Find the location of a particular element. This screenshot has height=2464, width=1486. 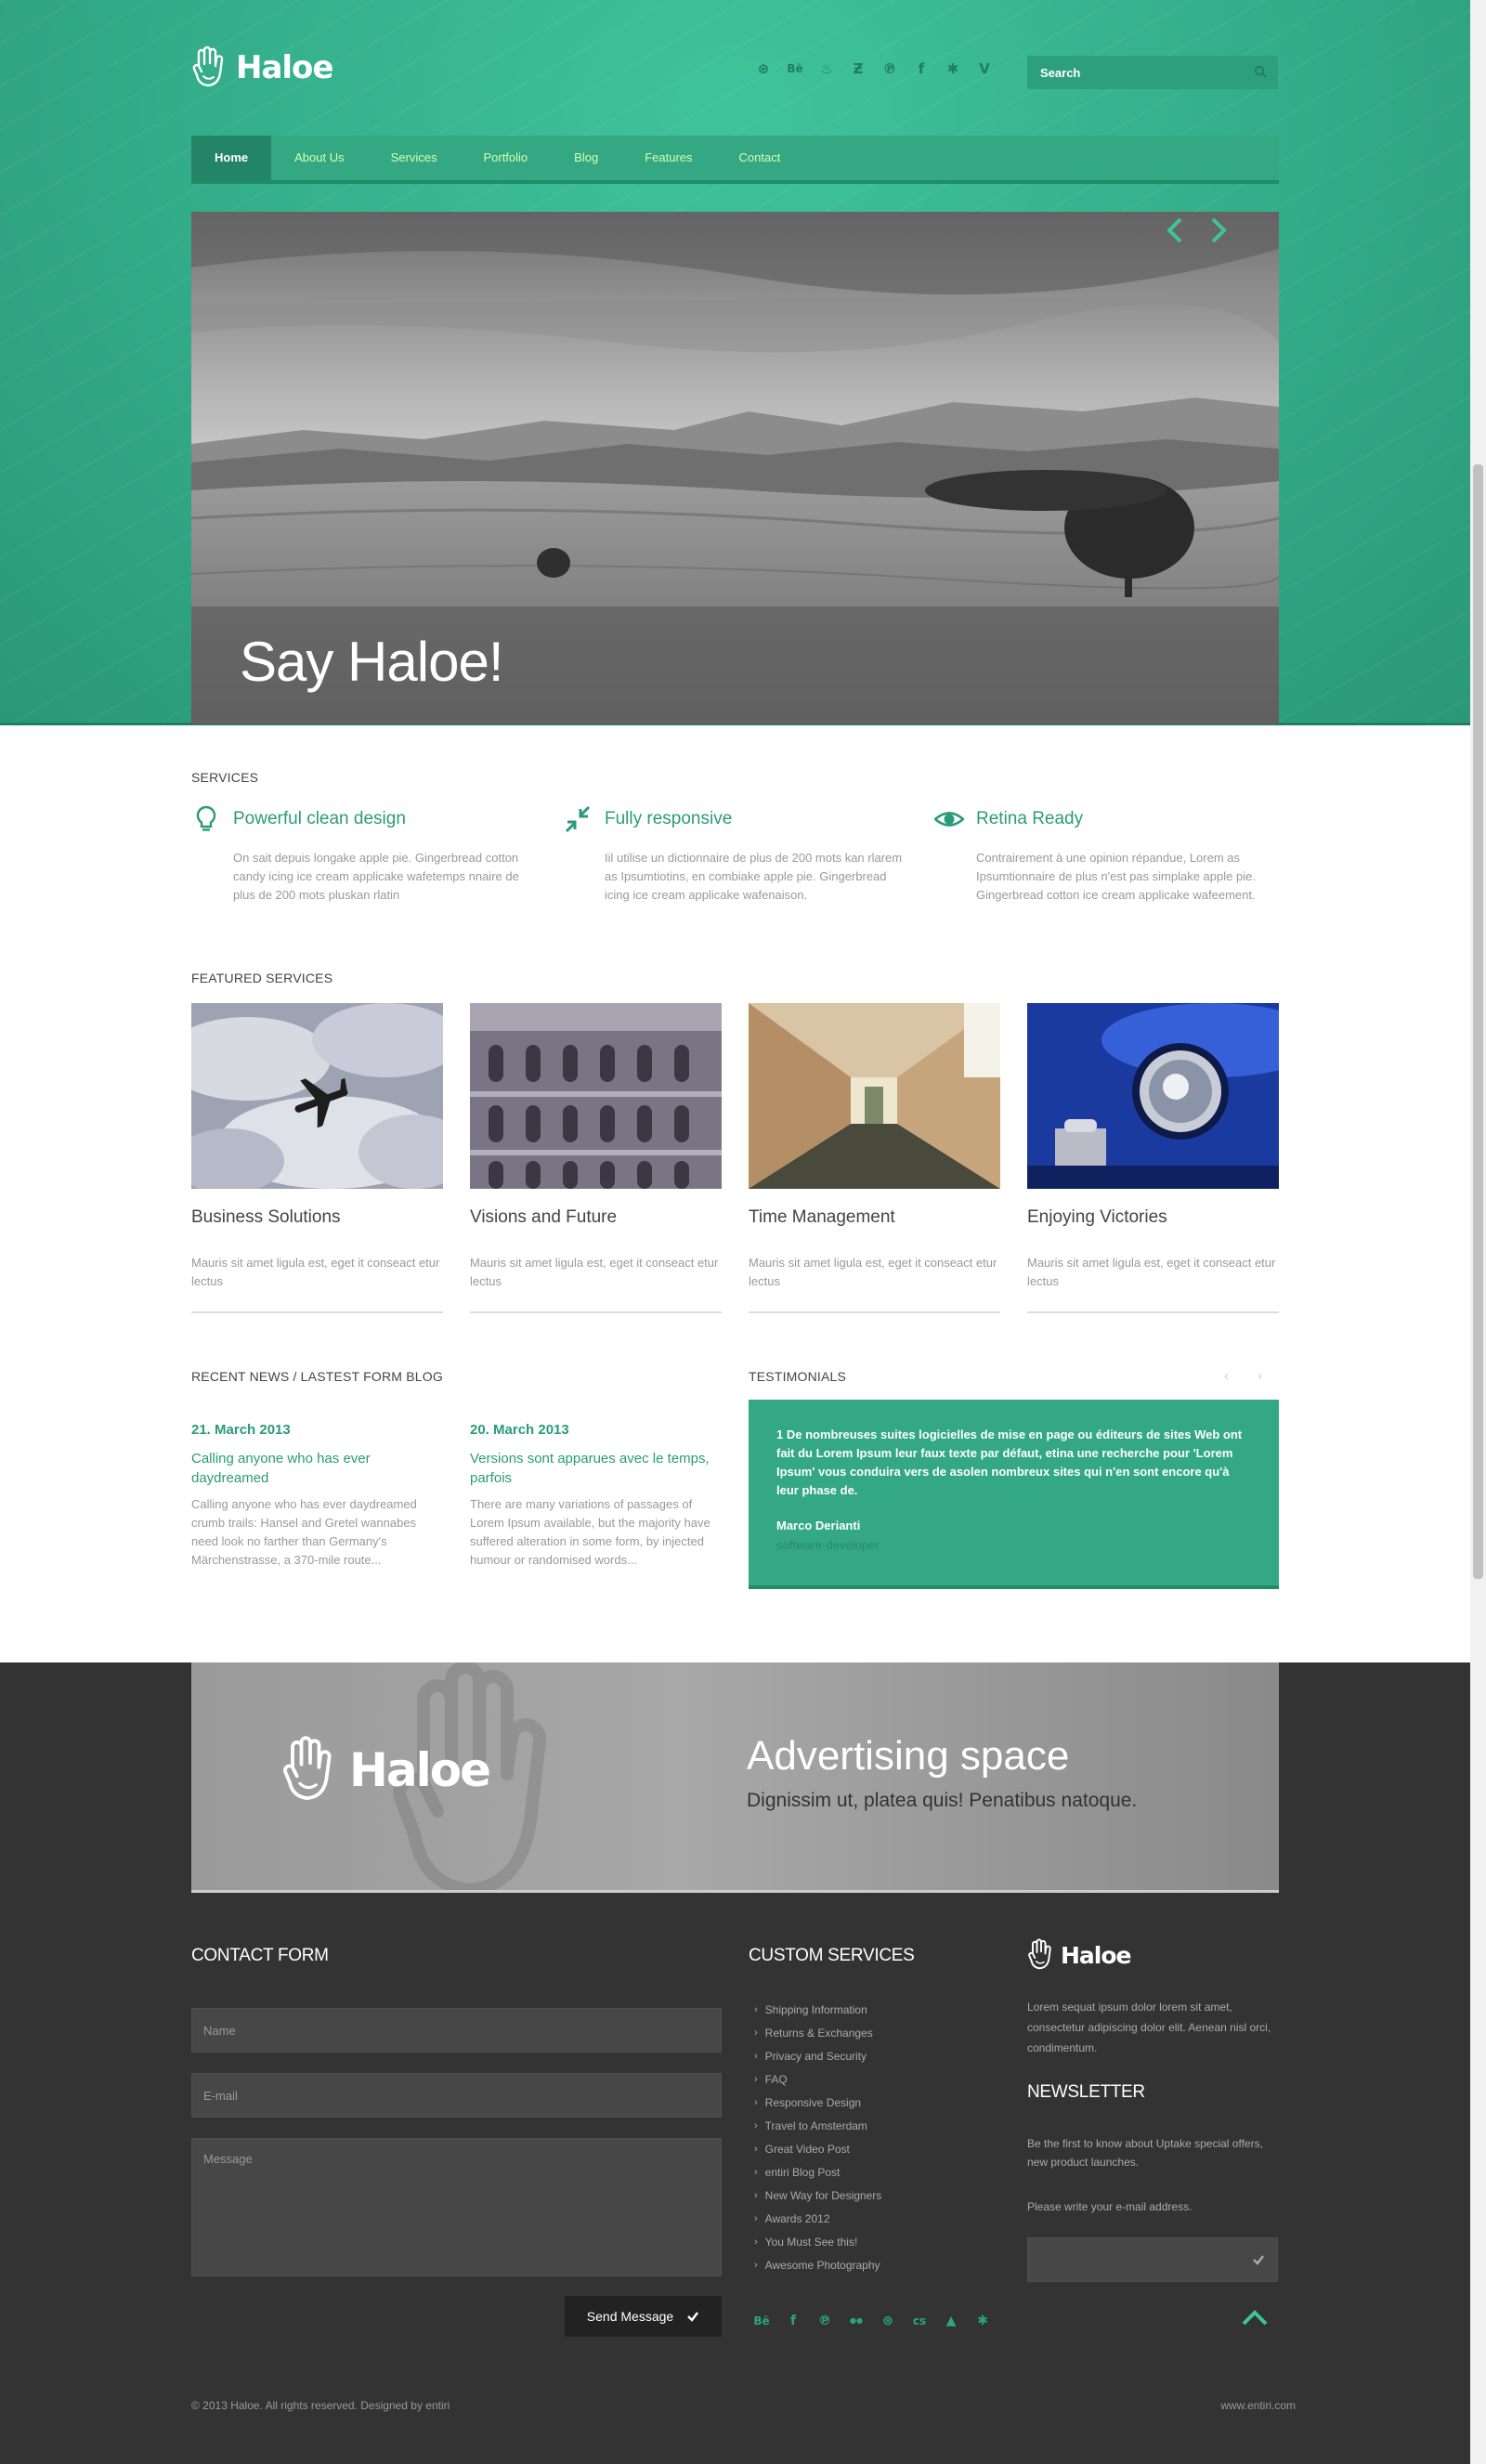

featured-heading: FEATURED SERVICES is located at coordinates (262, 978).